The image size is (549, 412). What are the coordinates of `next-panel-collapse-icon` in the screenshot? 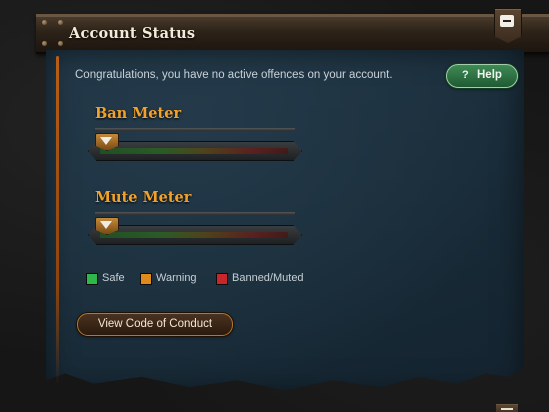 It's located at (507, 408).